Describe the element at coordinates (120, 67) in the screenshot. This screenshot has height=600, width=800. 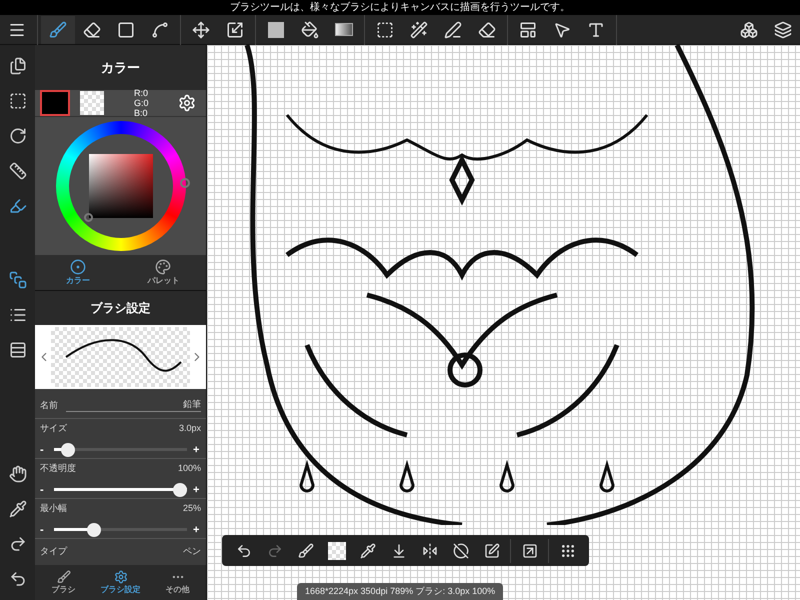
I see `panel-title: カラー` at that location.